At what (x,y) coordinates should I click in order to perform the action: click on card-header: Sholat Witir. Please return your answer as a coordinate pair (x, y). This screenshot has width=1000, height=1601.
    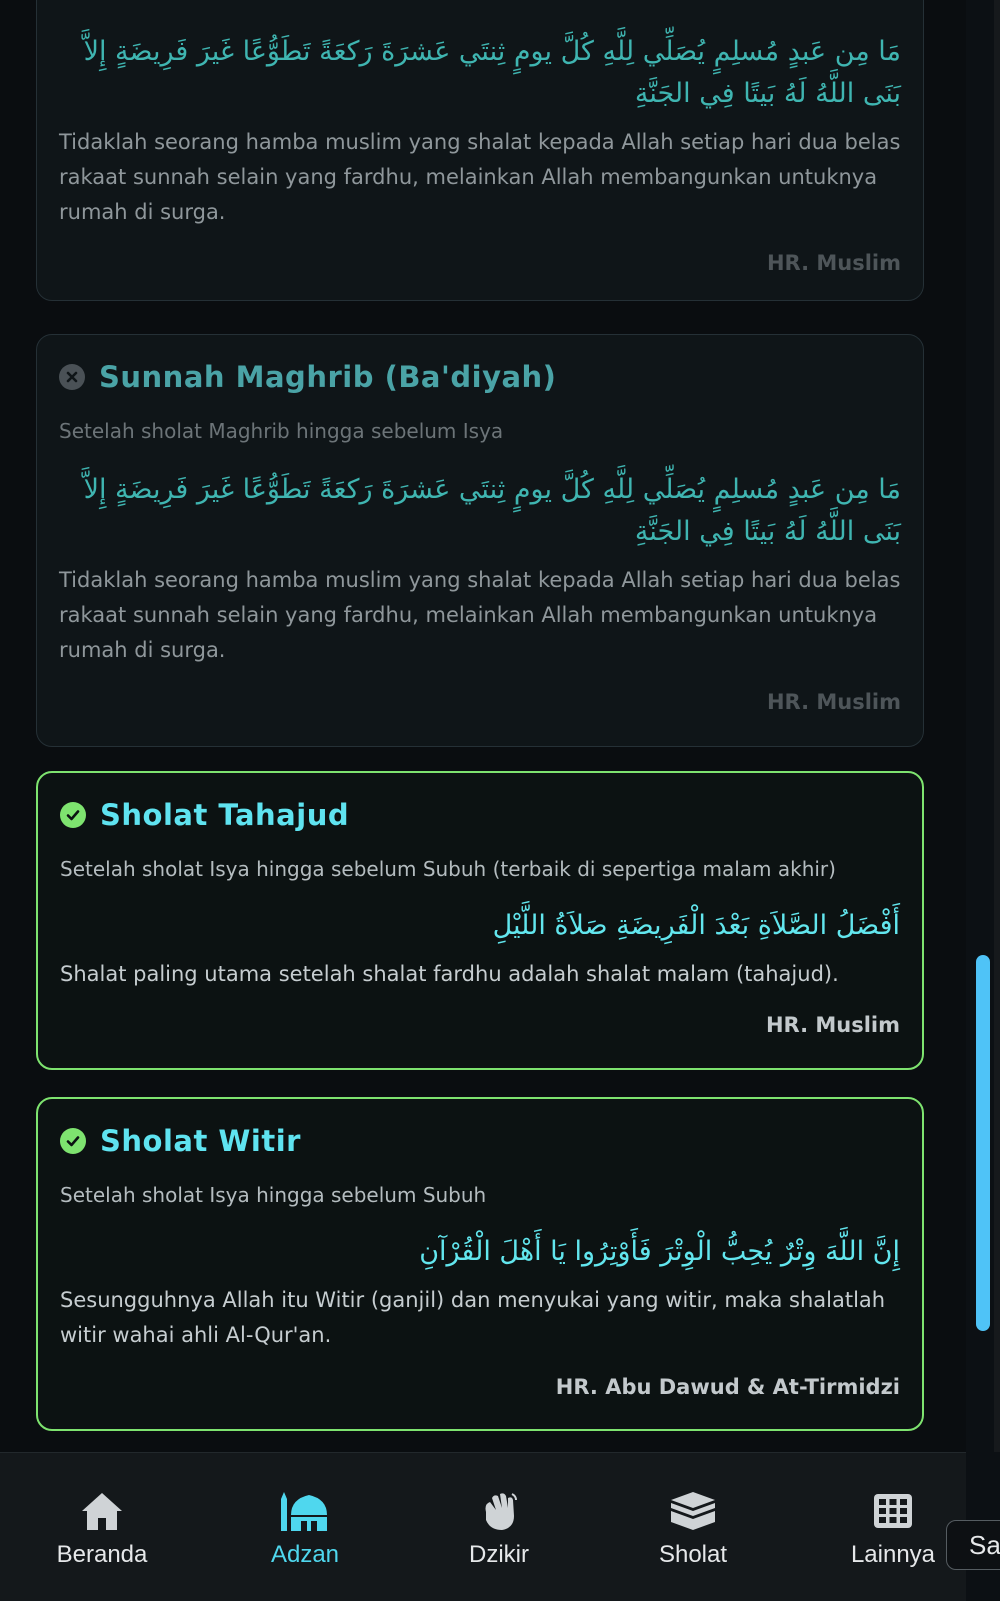
    Looking at the image, I should click on (180, 1141).